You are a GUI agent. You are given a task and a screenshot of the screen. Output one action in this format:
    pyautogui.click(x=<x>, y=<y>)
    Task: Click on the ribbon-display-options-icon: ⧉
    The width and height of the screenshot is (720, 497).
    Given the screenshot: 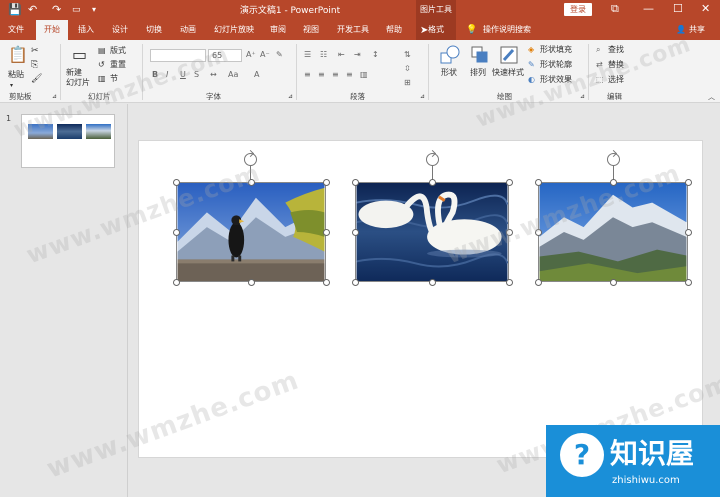 What is the action you would take?
    pyautogui.click(x=615, y=9)
    